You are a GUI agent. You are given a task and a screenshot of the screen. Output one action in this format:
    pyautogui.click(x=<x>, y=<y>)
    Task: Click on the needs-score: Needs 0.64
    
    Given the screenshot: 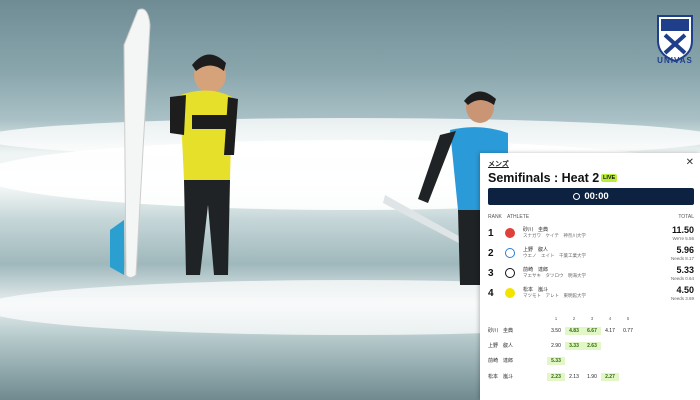 What is the action you would take?
    pyautogui.click(x=682, y=278)
    